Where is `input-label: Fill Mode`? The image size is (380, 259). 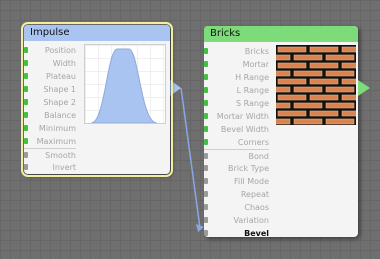
input-label: Fill Mode is located at coordinates (251, 181).